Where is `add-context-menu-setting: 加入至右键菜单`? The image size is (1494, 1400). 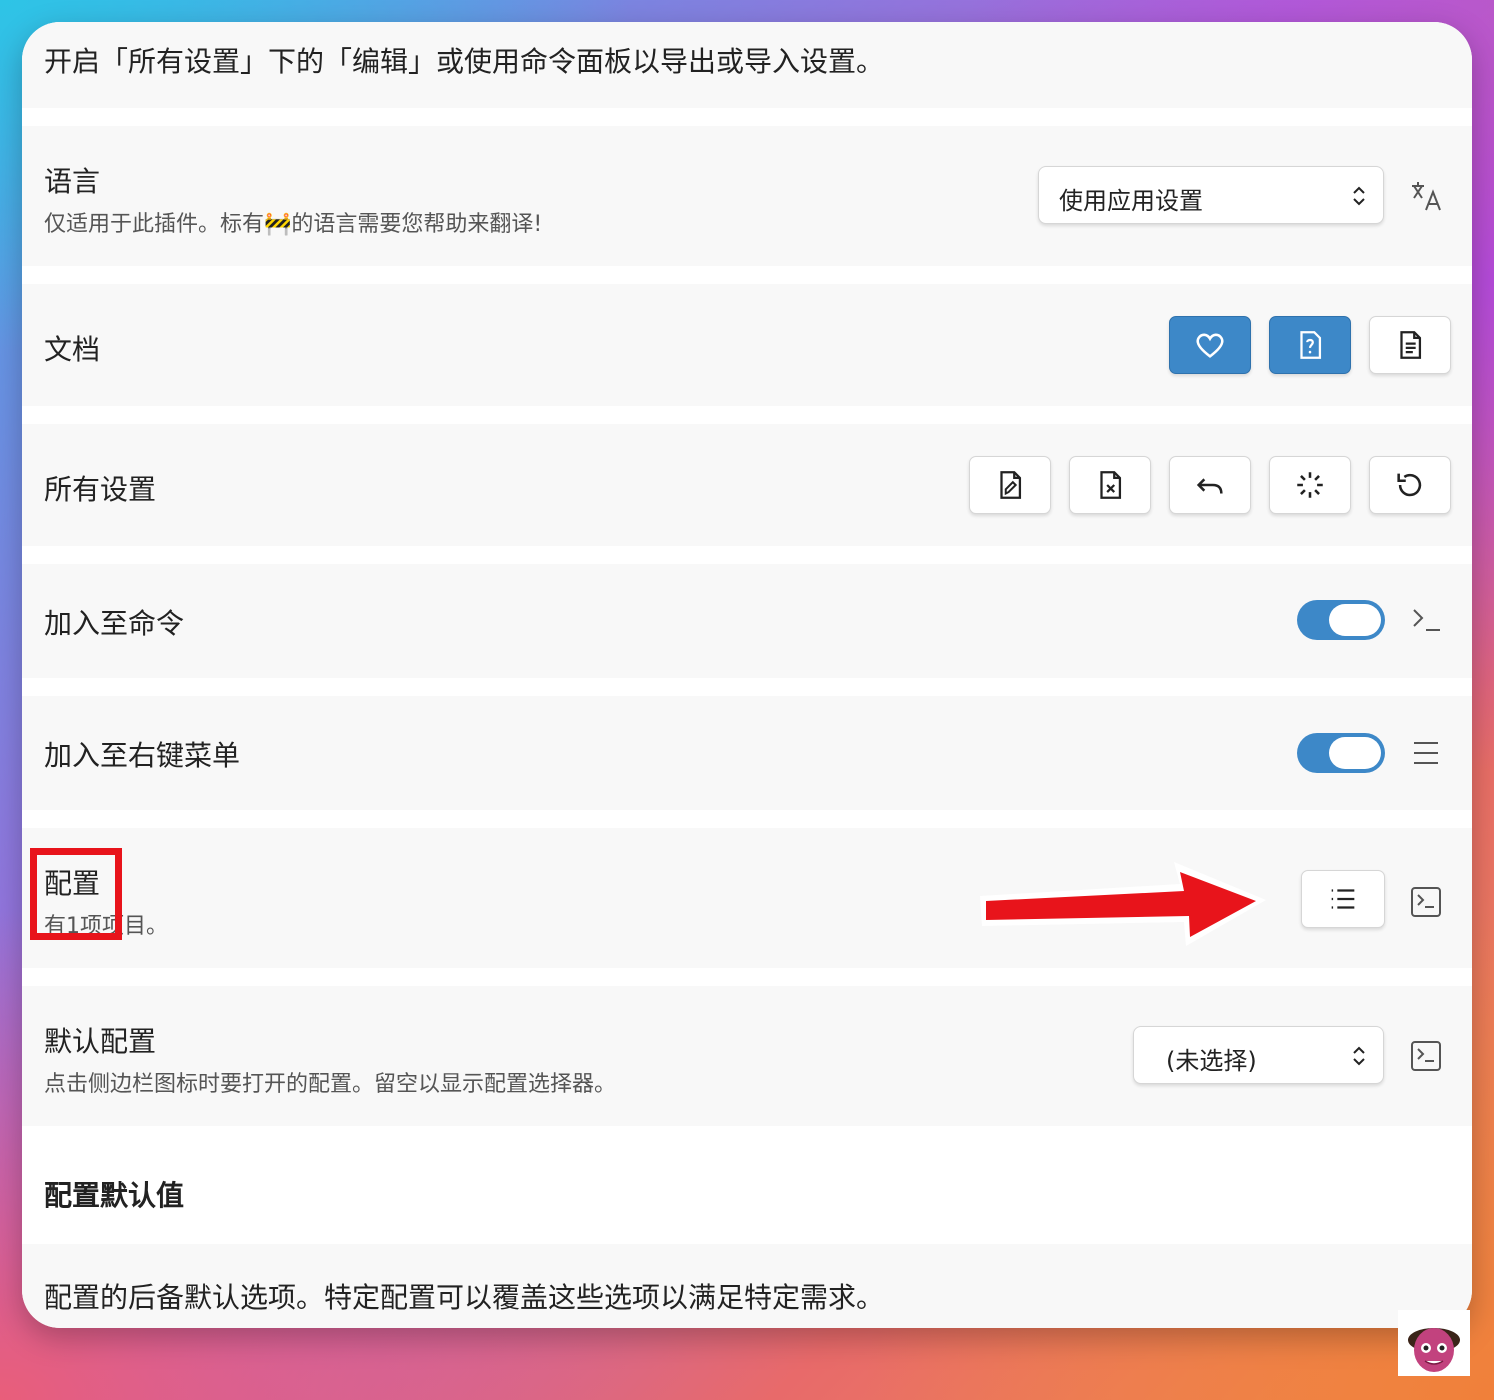
add-context-menu-setting: 加入至右键菜单 is located at coordinates (747, 753).